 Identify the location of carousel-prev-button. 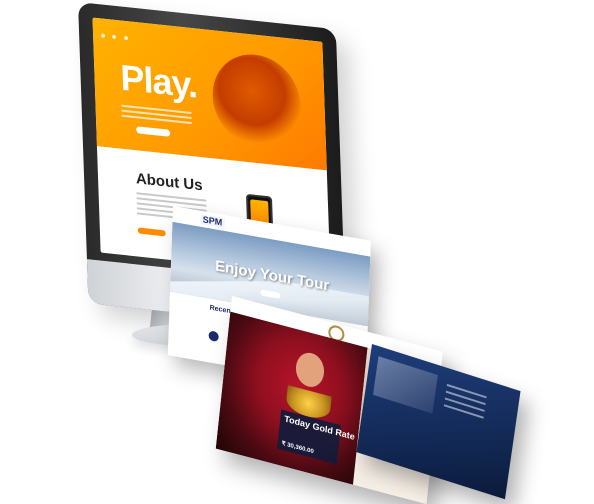
(213, 336).